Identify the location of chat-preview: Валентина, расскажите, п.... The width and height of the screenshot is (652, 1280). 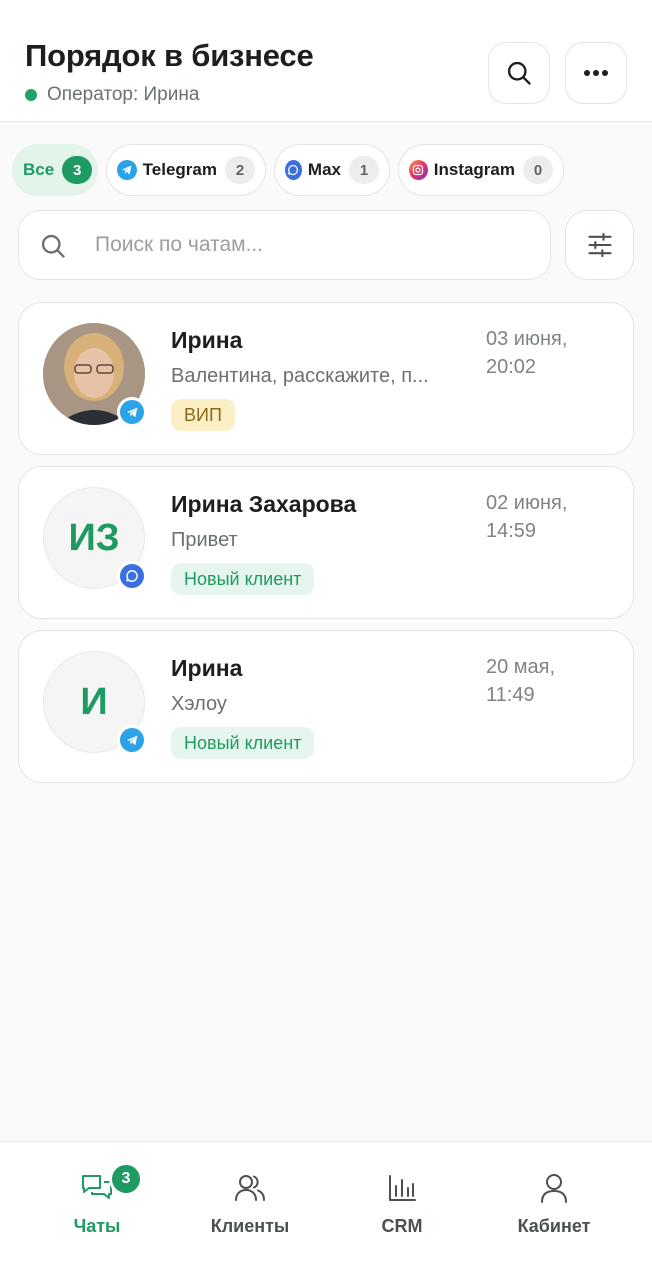
(300, 376).